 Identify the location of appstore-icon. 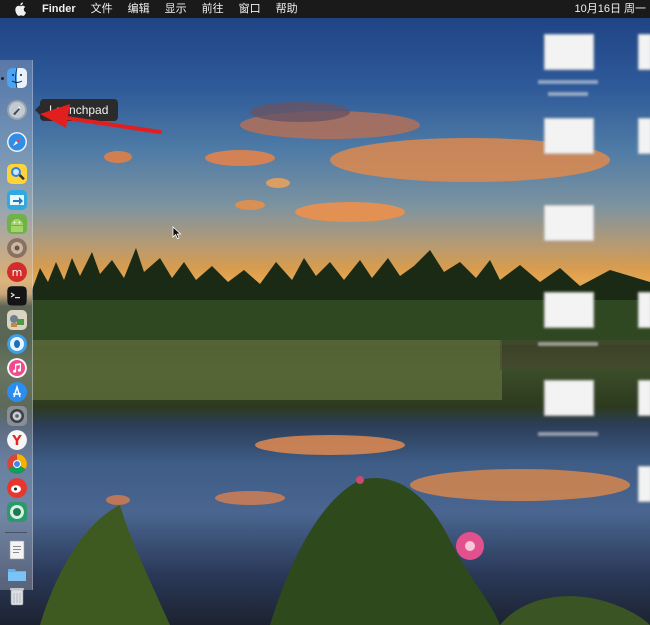
(17, 392).